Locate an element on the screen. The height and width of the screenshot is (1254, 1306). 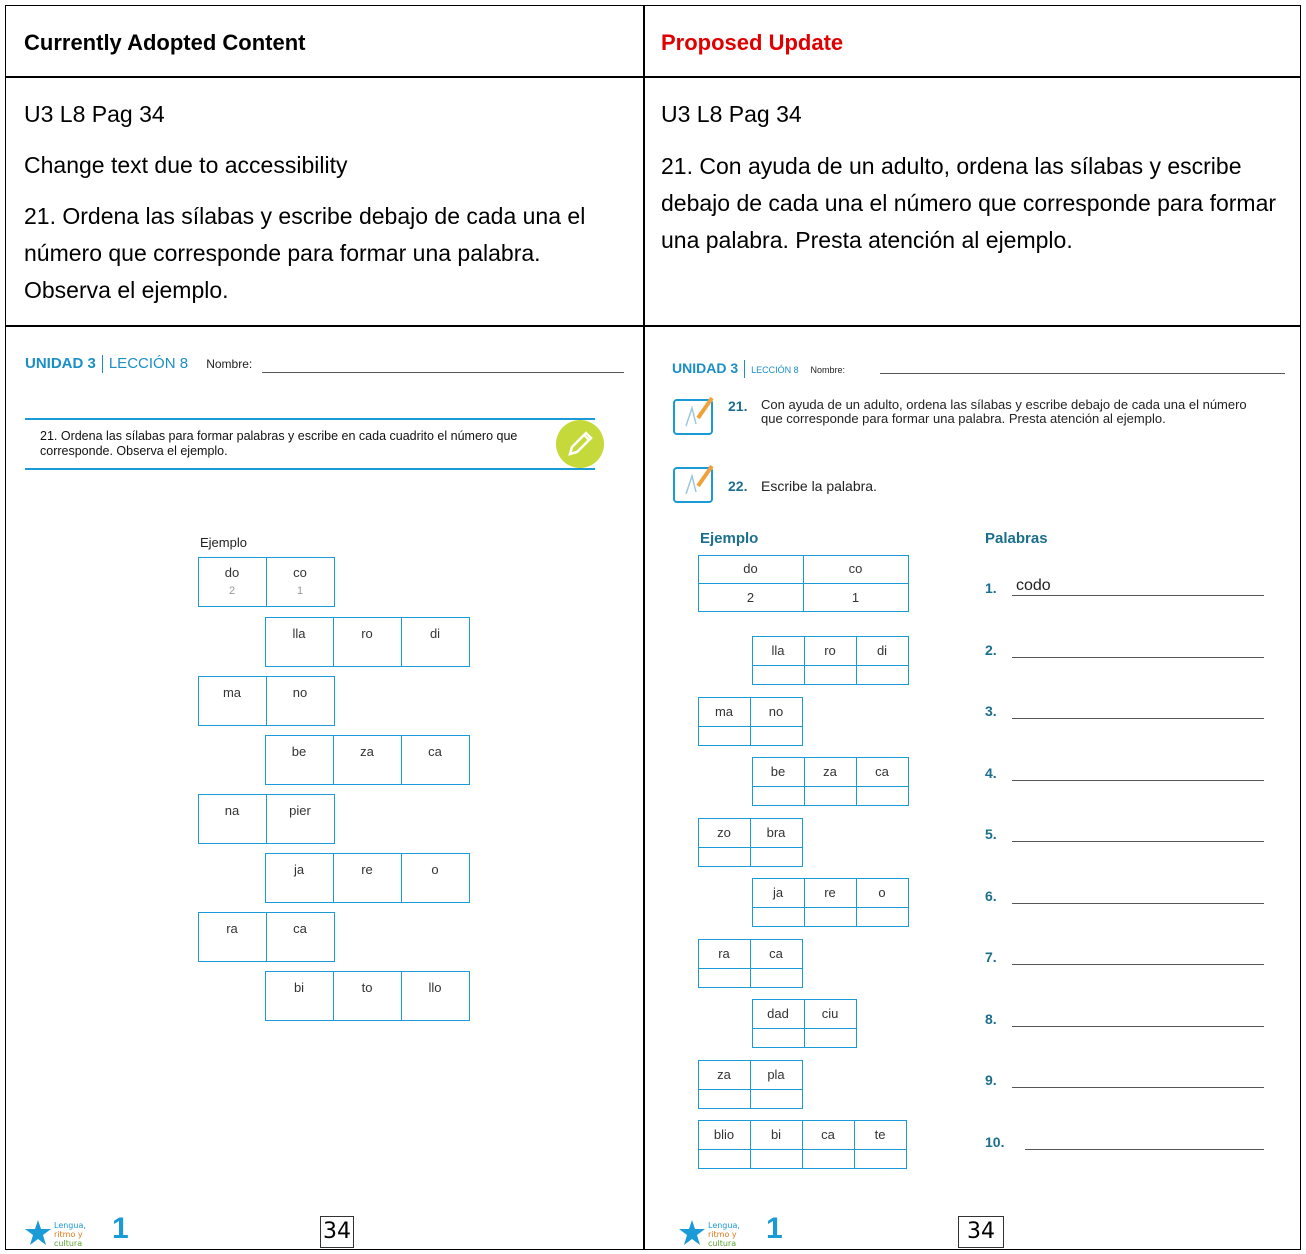
new-name-label: Nombre: is located at coordinates (828, 370).